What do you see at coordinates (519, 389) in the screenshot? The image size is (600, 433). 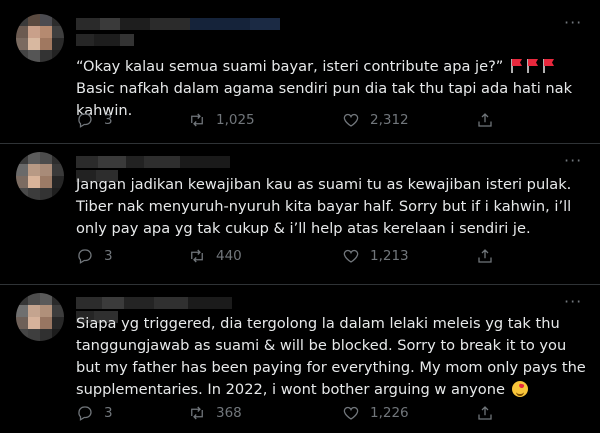 I see `smiling-face-with-hearts-icon` at bounding box center [519, 389].